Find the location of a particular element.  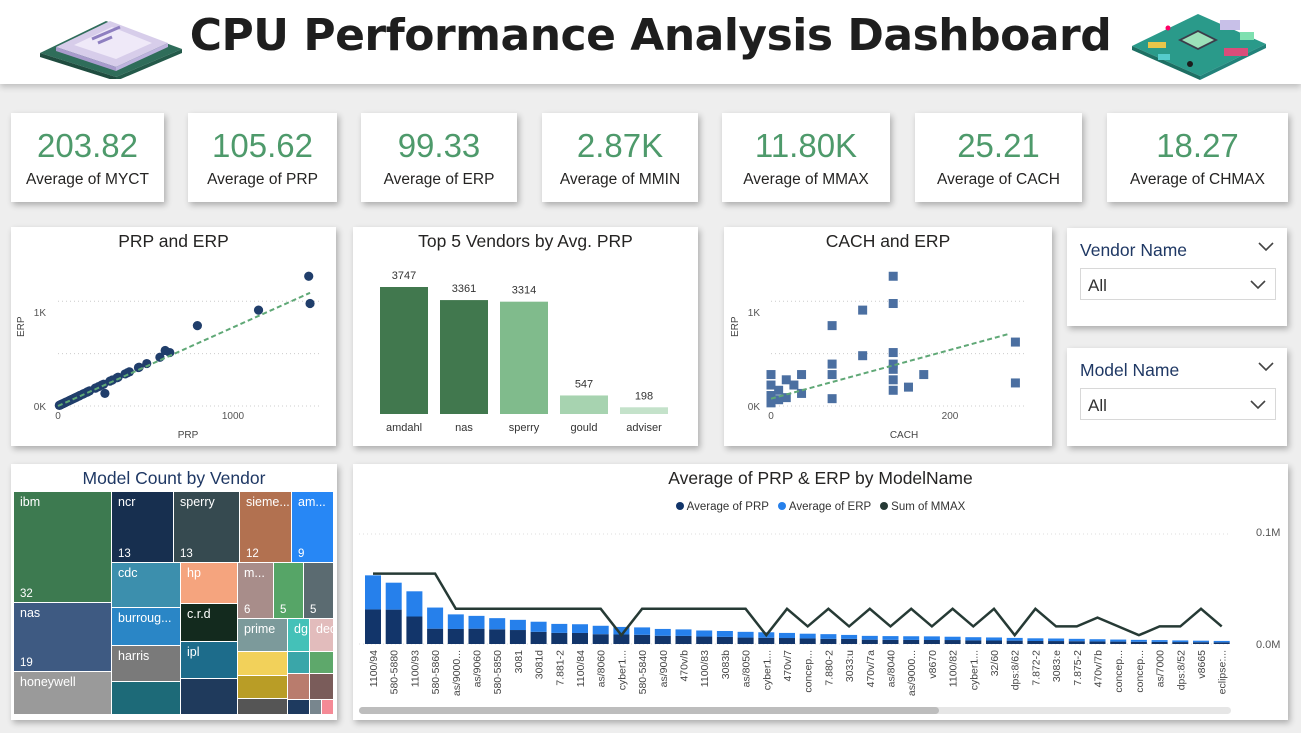

kpi-value: 25.21 is located at coordinates (998, 145).